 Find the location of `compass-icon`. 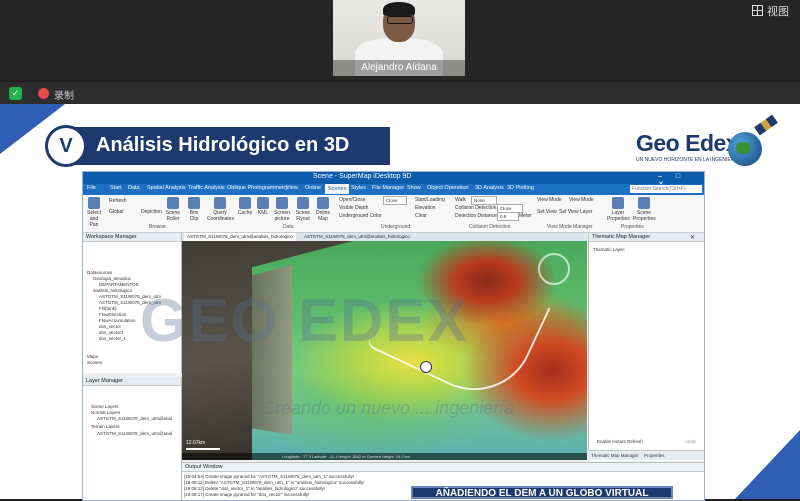

compass-icon is located at coordinates (554, 269).